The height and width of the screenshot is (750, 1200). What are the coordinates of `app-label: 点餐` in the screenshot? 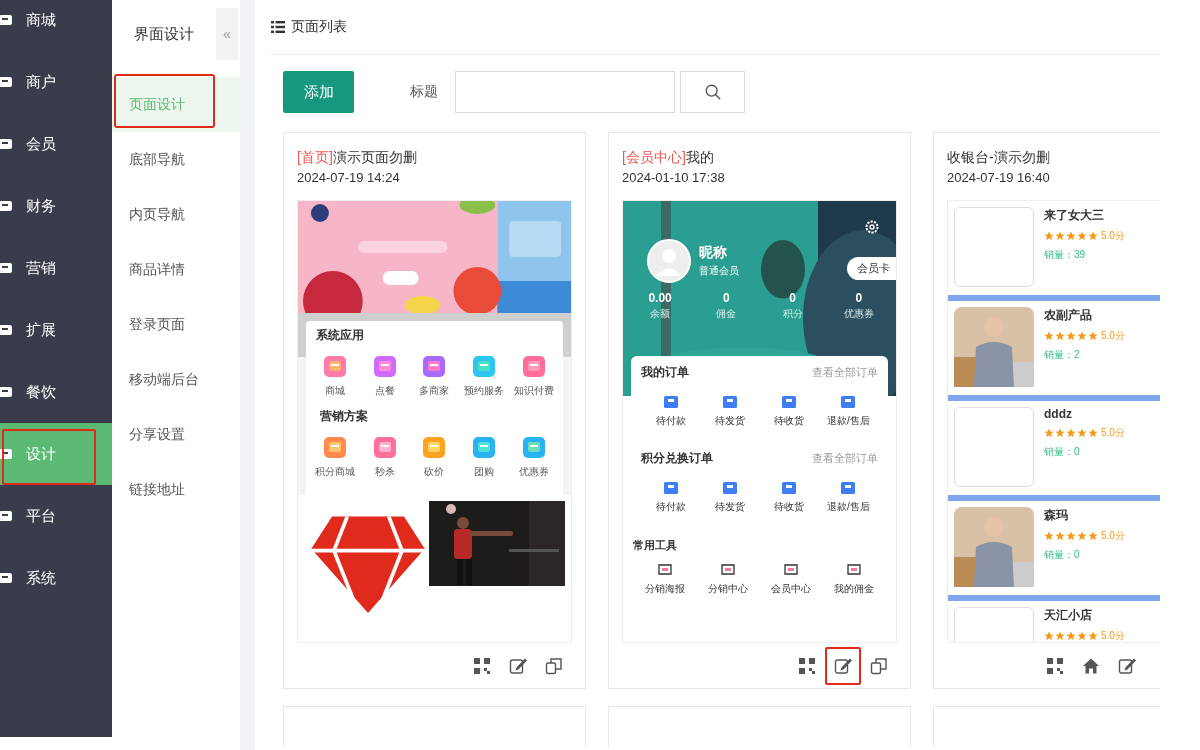 It's located at (384, 391).